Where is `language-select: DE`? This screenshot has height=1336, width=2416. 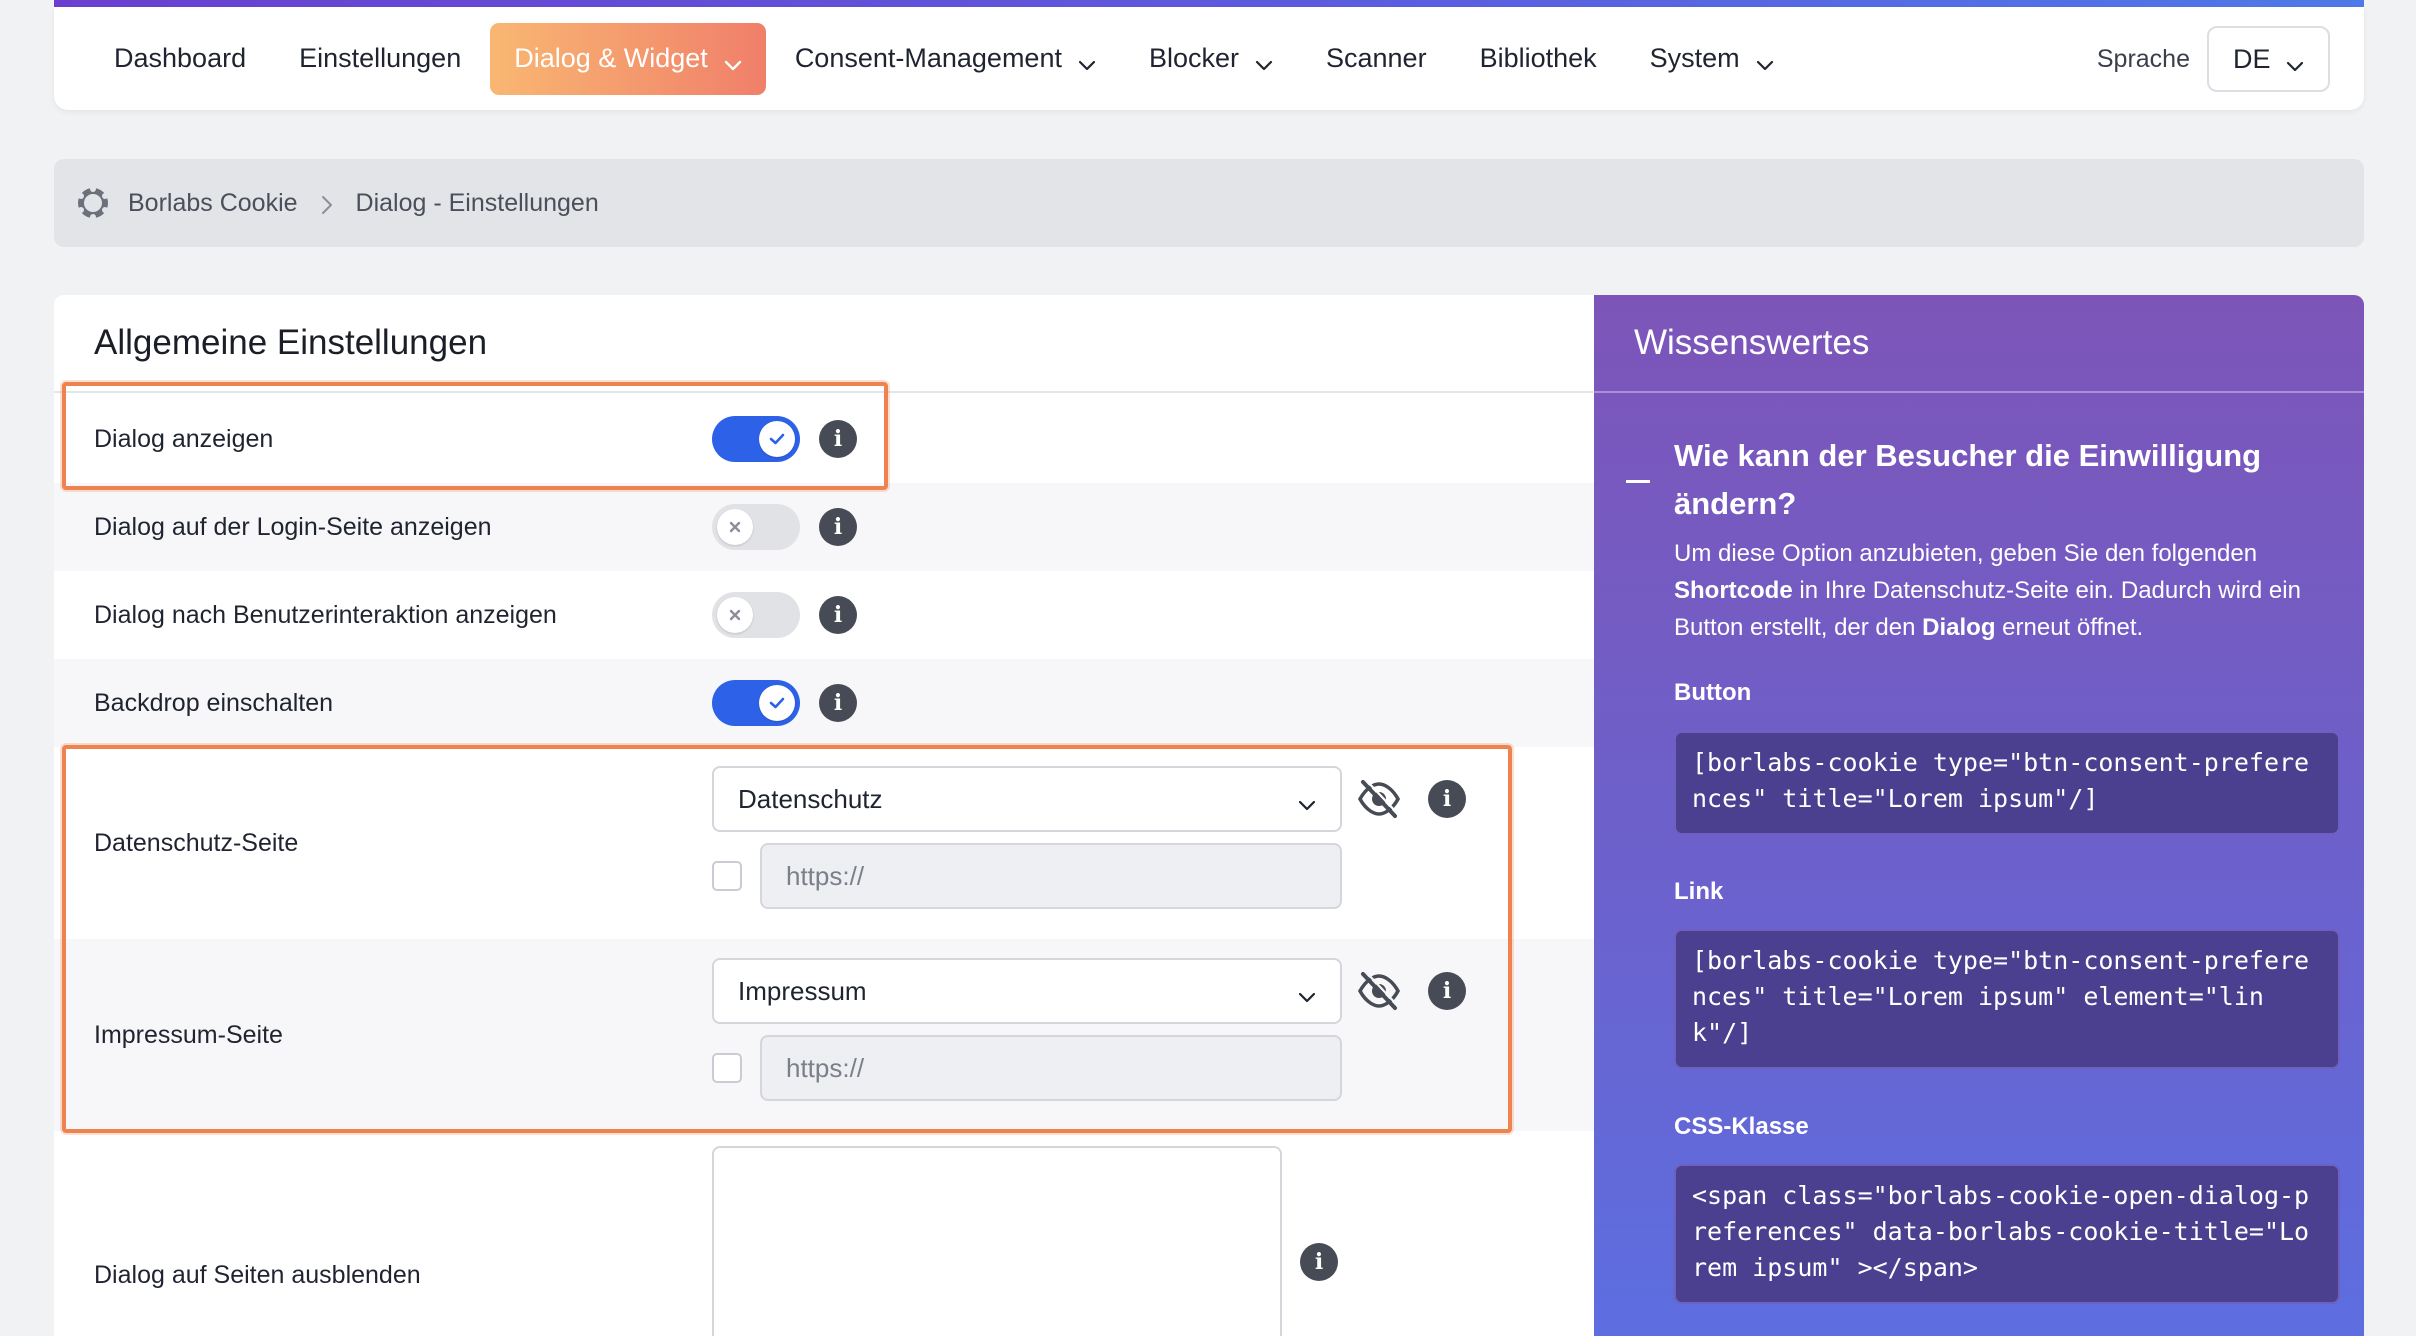 language-select: DE is located at coordinates (2268, 59).